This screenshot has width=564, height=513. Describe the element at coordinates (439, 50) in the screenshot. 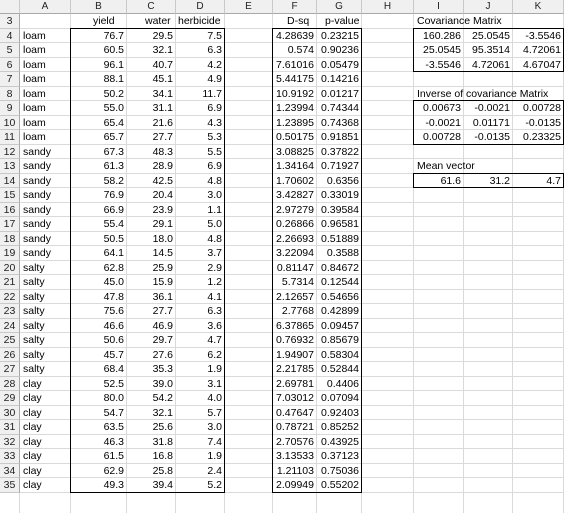

I see `covariance-matrix-cell: 25.0545` at that location.